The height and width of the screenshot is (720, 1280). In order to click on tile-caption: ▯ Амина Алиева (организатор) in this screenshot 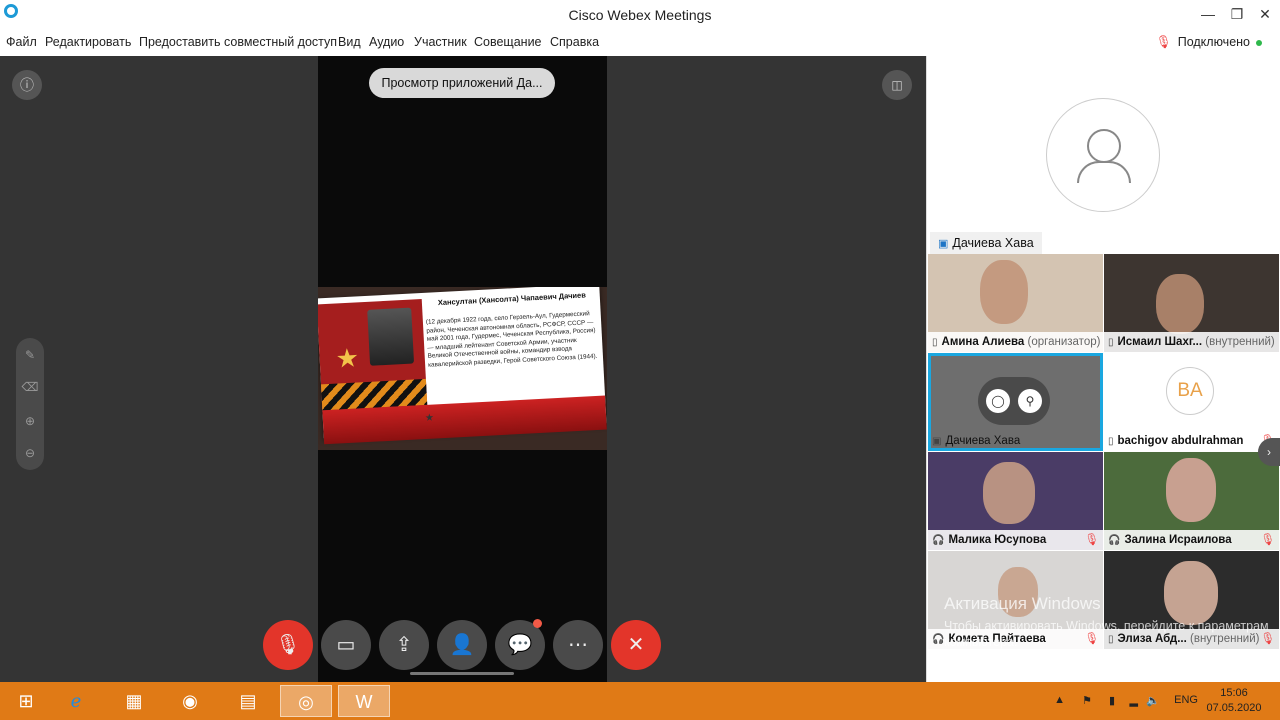, I will do `click(1015, 342)`.